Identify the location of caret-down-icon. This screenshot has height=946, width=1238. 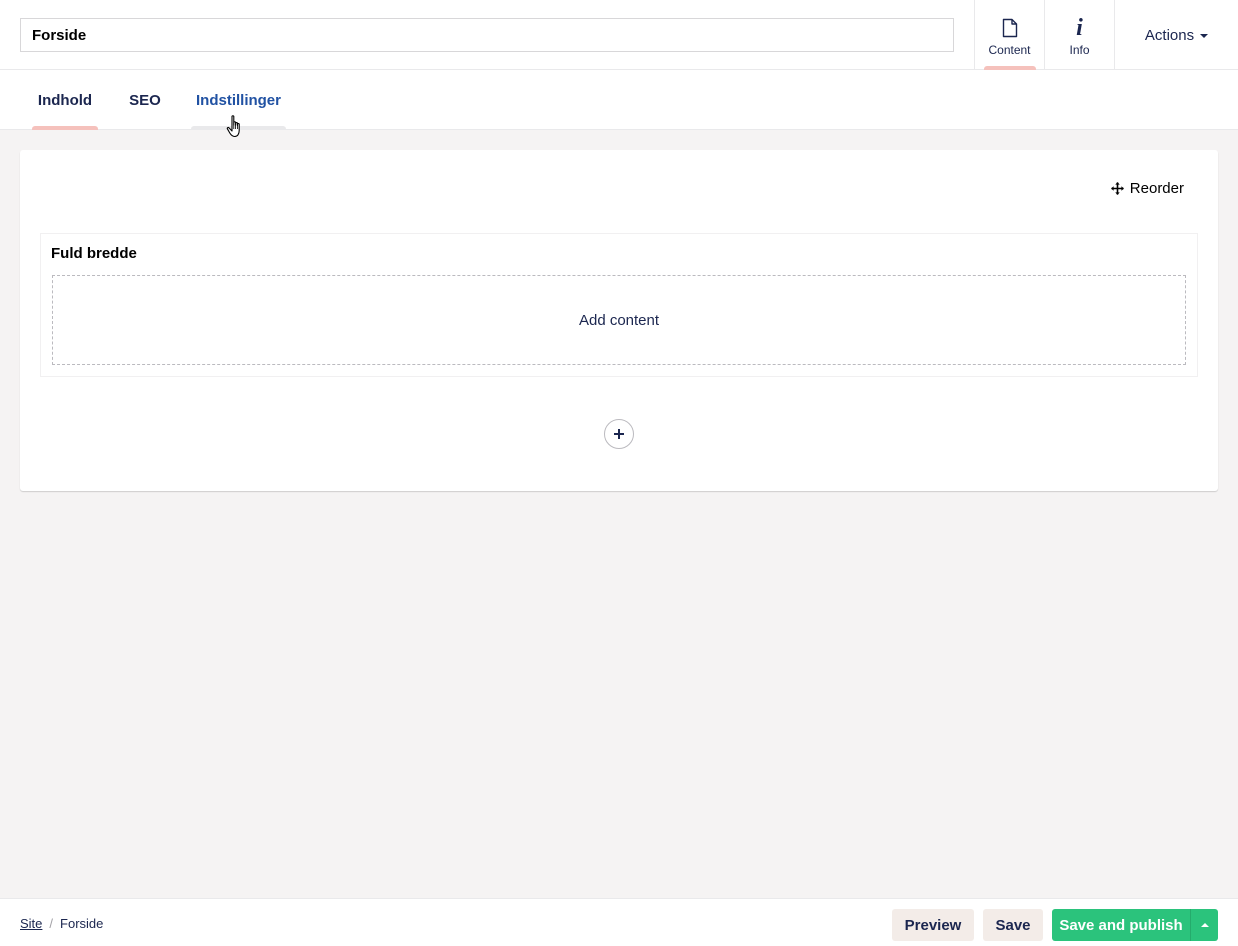
(1204, 36).